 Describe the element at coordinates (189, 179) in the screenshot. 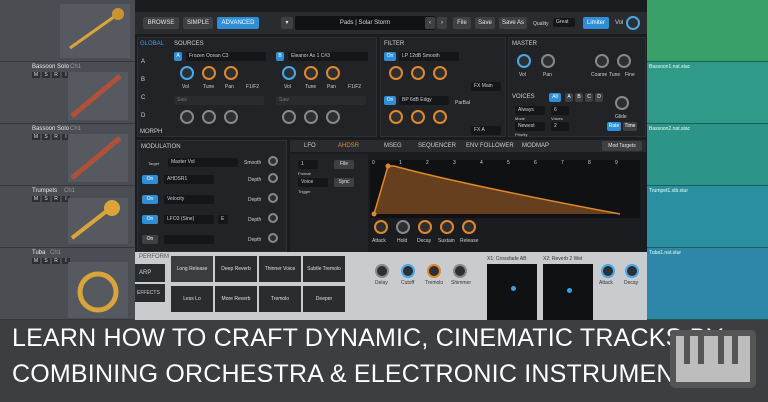

I see `mod1-source-select: AHDSR1` at that location.